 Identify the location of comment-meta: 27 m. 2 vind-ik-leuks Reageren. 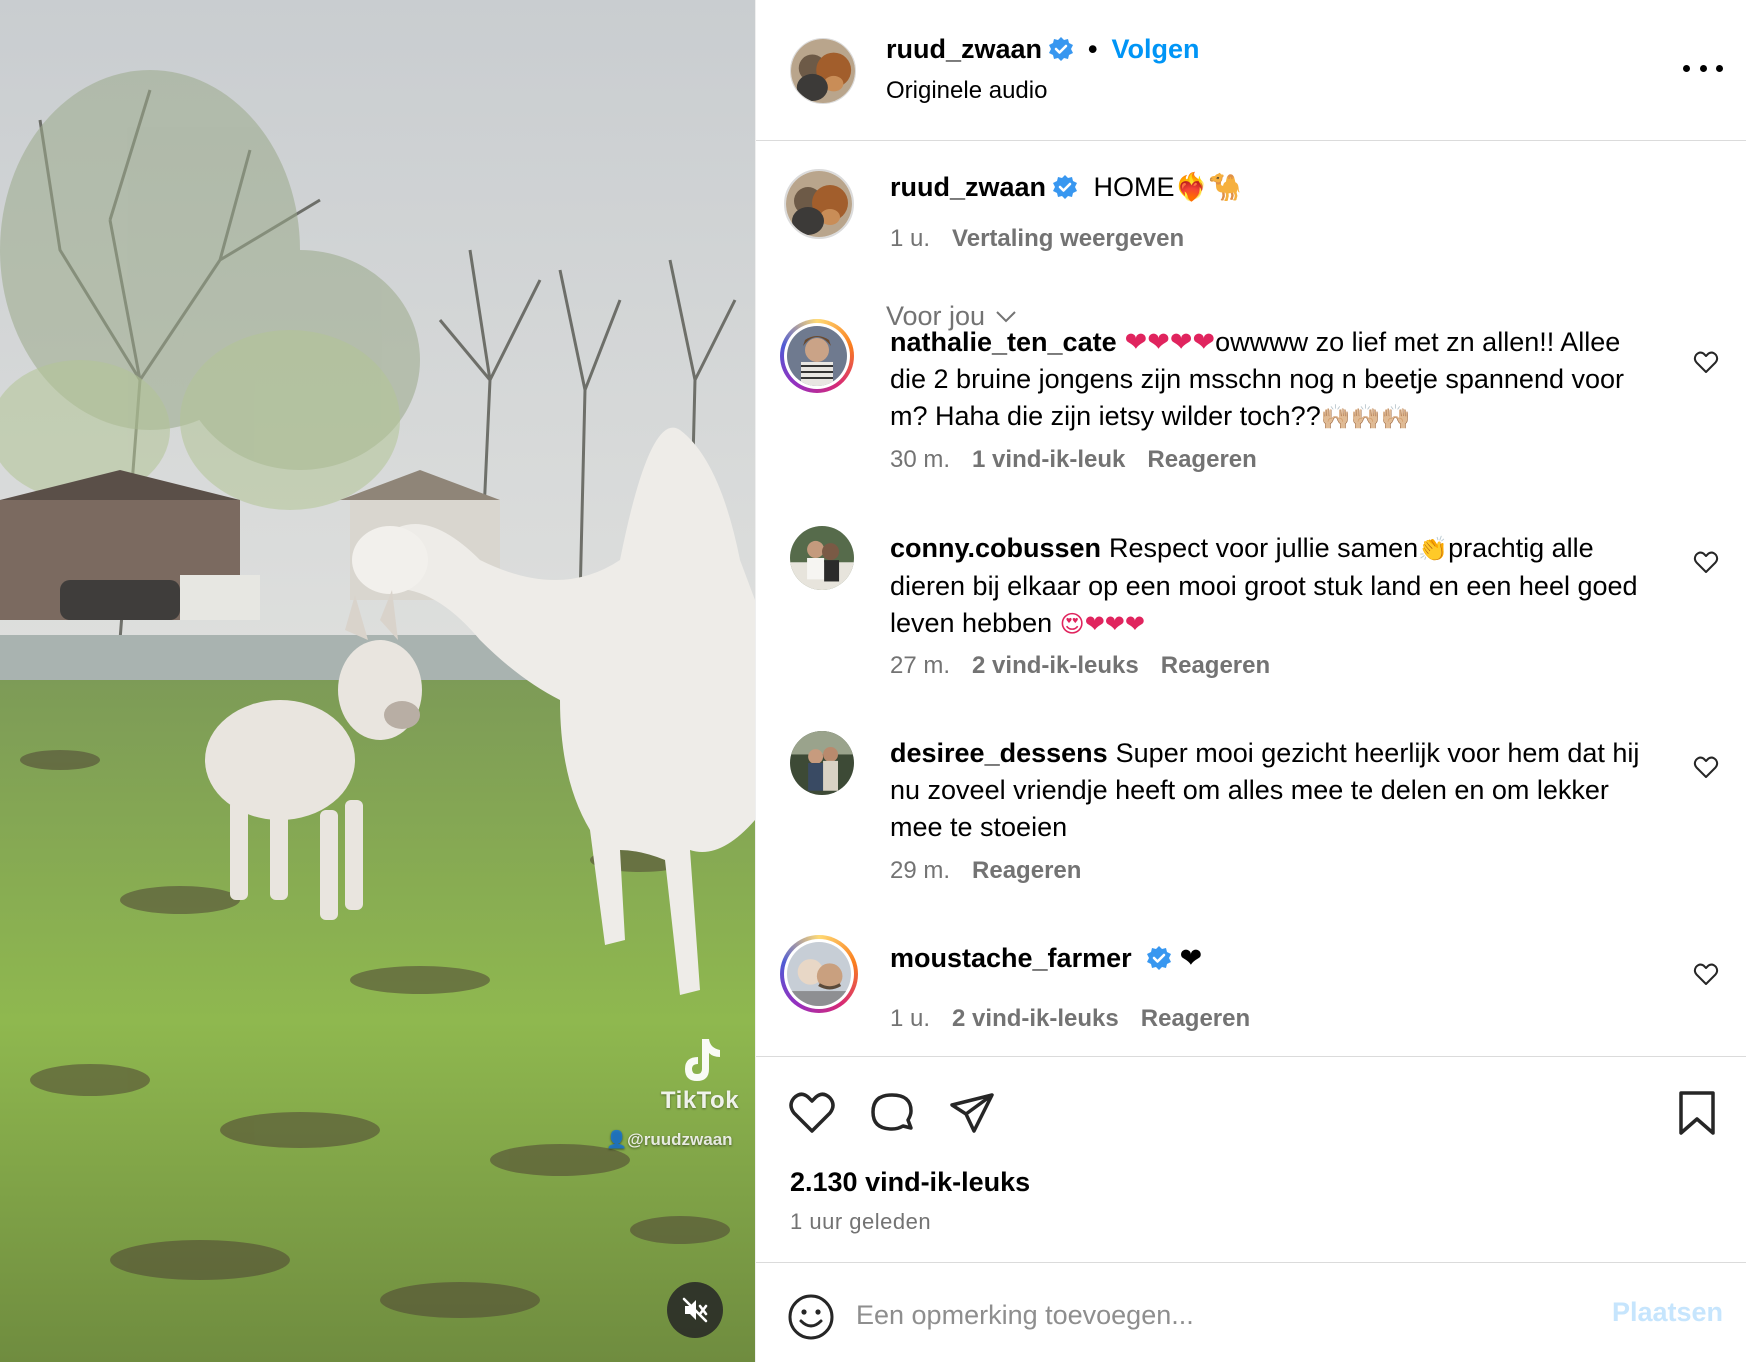
(1080, 666).